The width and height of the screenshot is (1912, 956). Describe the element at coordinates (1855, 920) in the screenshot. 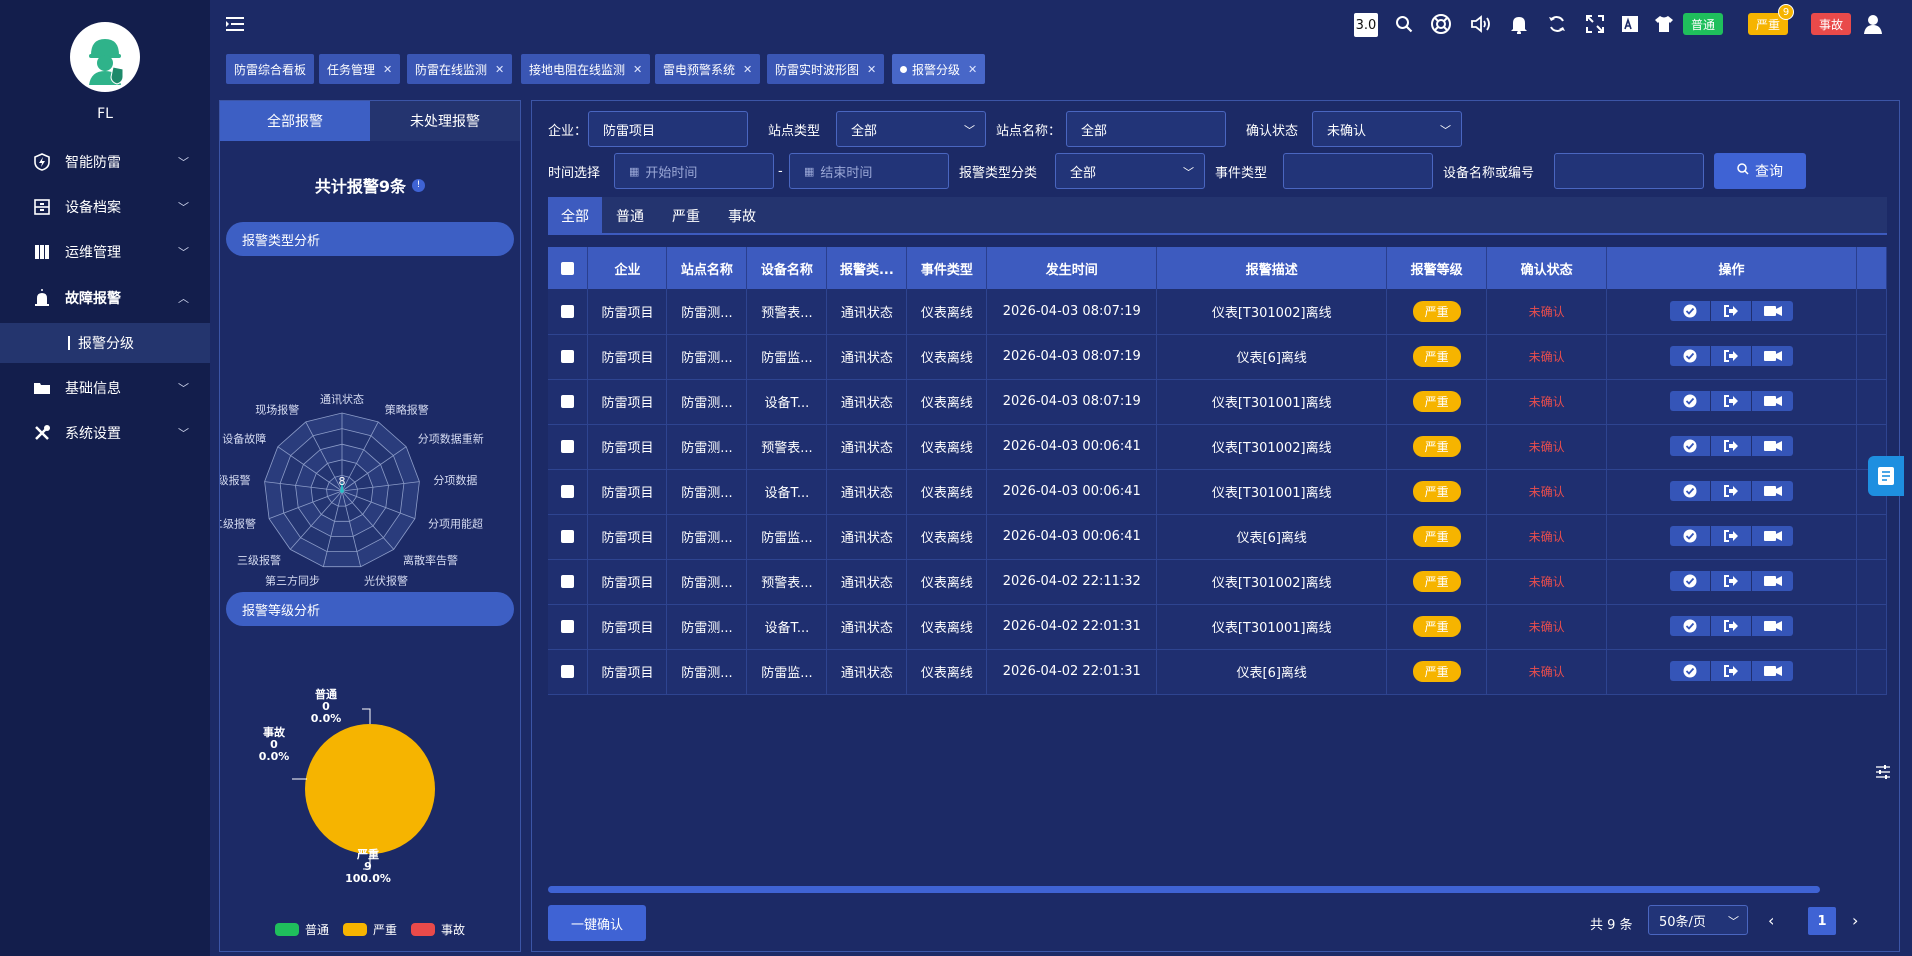

I see `next-page-icon: ›` at that location.